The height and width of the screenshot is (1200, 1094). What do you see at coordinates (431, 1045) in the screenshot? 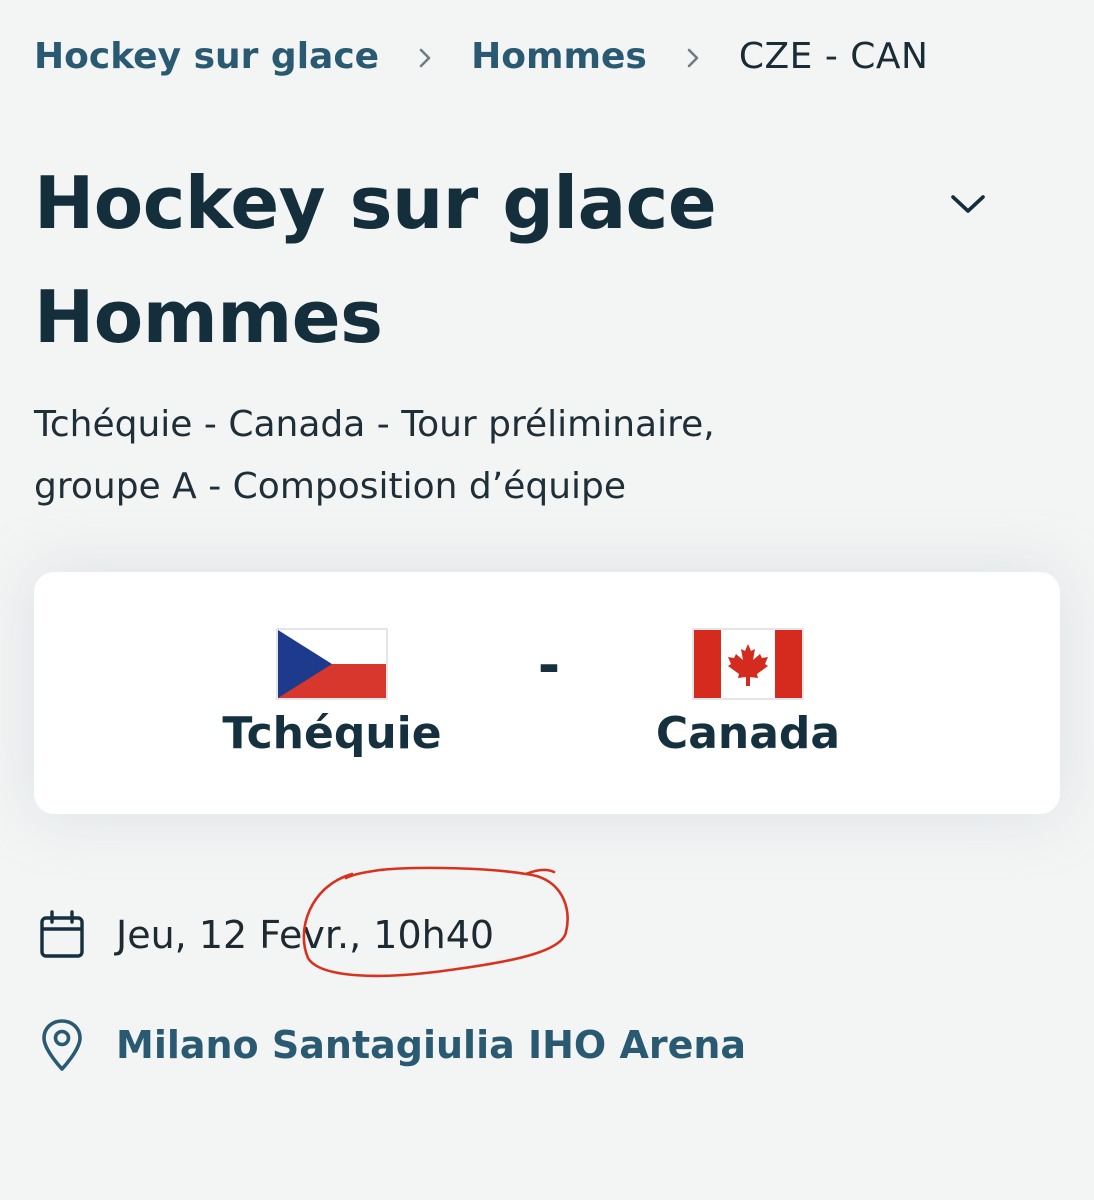
I see `venue-link: Milano Santagiulia IHO Arena` at bounding box center [431, 1045].